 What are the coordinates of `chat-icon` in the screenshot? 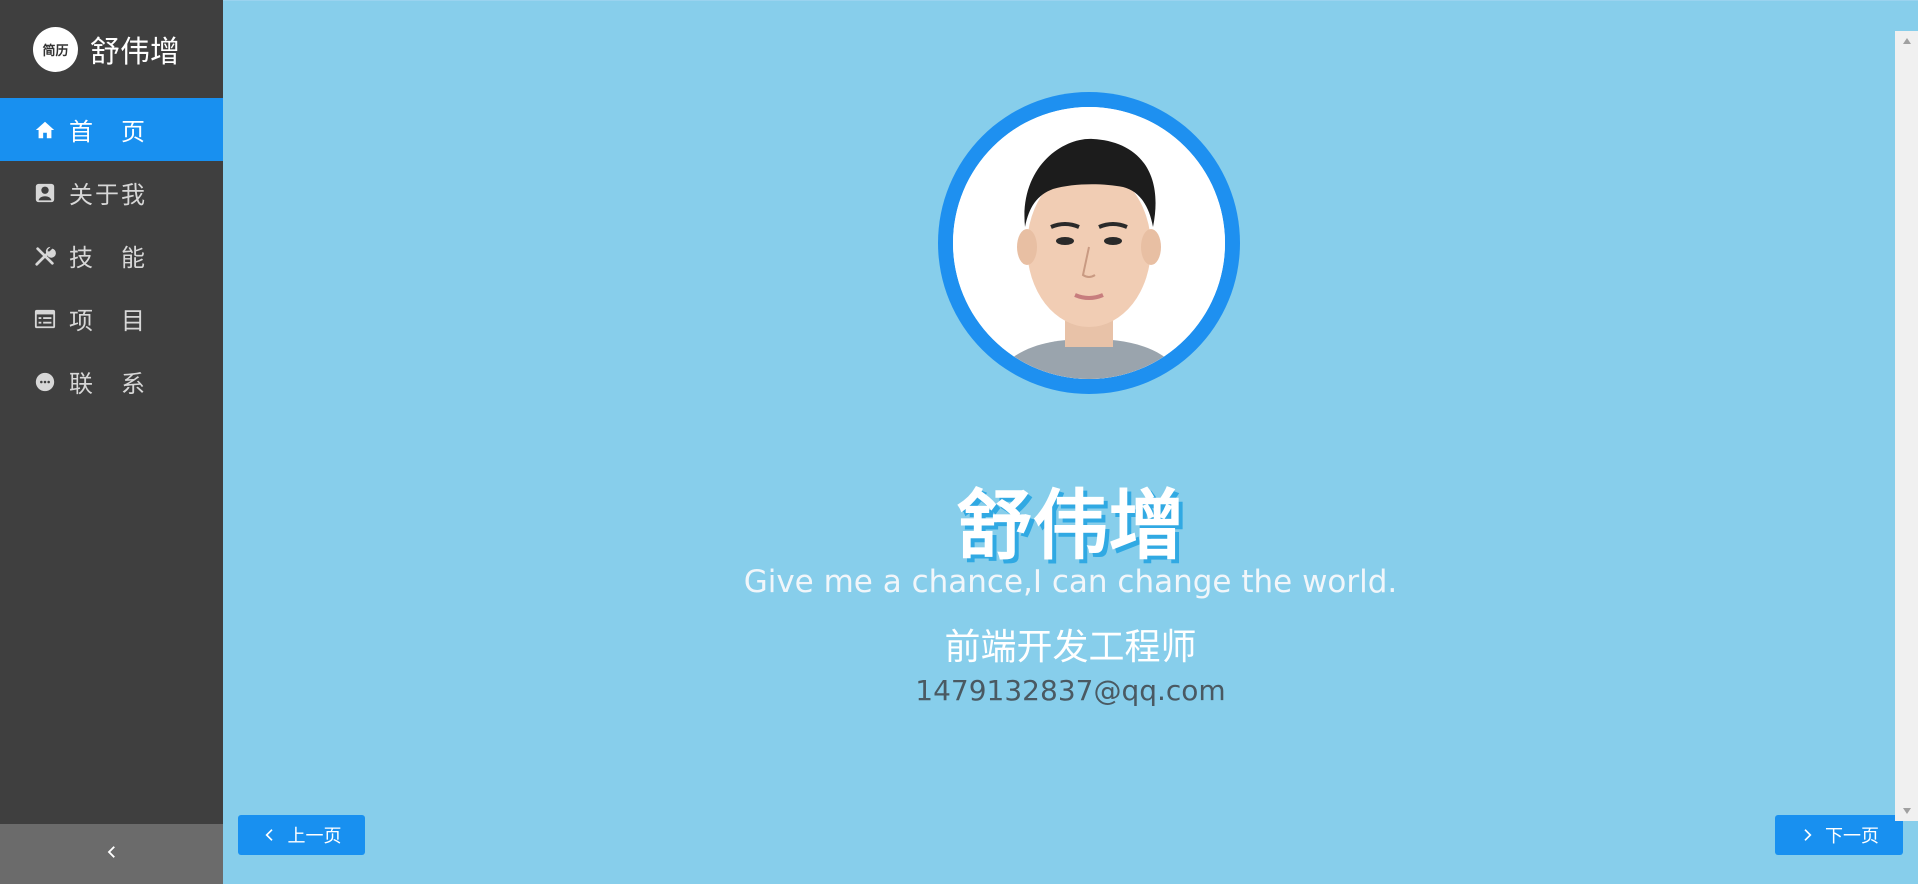 It's located at (45, 382).